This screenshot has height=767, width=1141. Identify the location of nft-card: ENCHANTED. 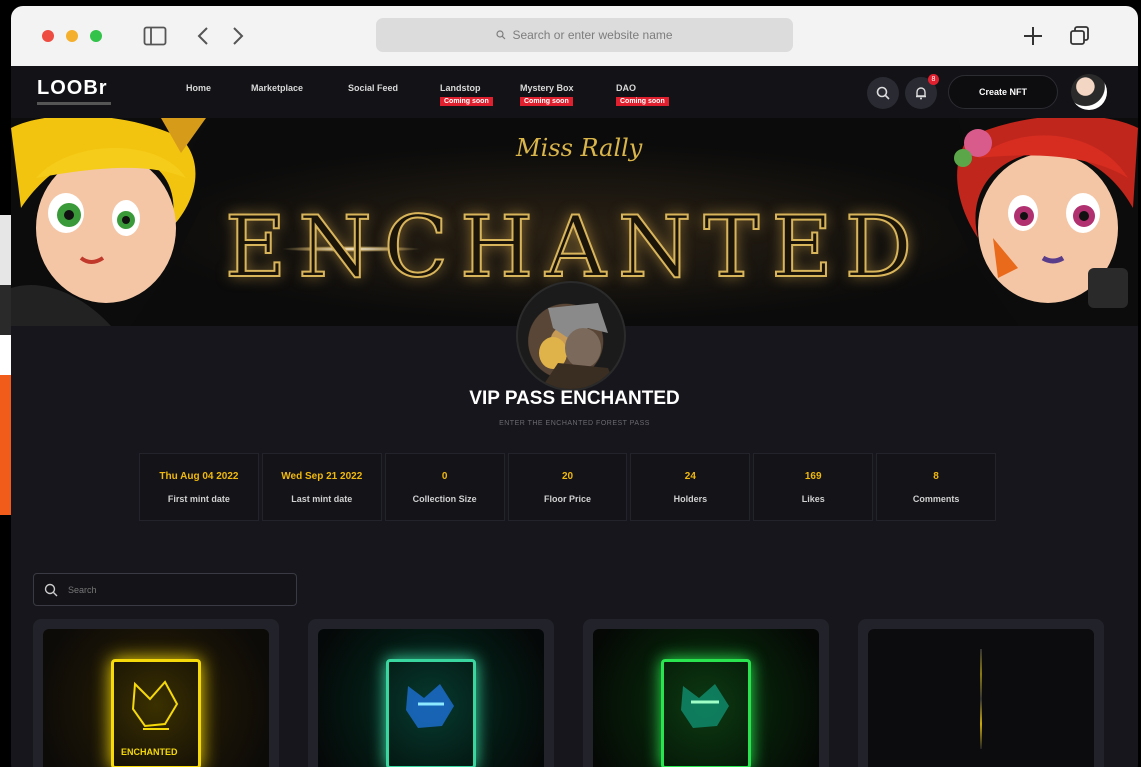
(156, 693).